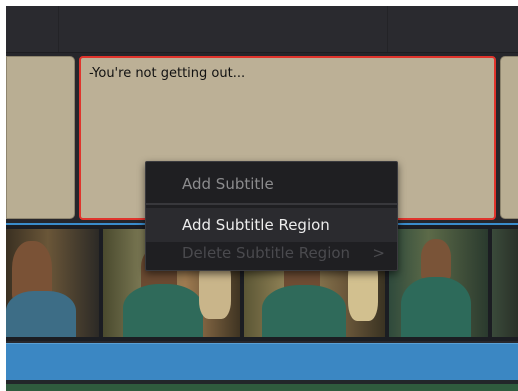 Image resolution: width=518 pixels, height=391 pixels. What do you see at coordinates (262, 29) in the screenshot?
I see `timeline-ruler` at bounding box center [262, 29].